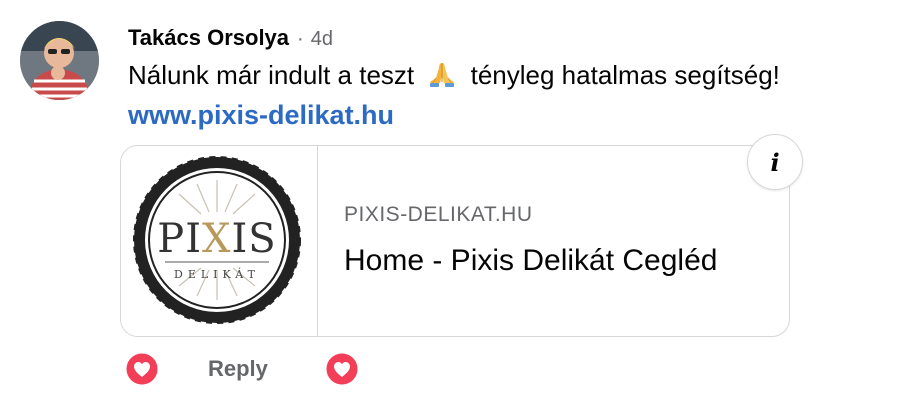 The height and width of the screenshot is (400, 918). I want to click on author-name: Takács Orsolya, so click(208, 38).